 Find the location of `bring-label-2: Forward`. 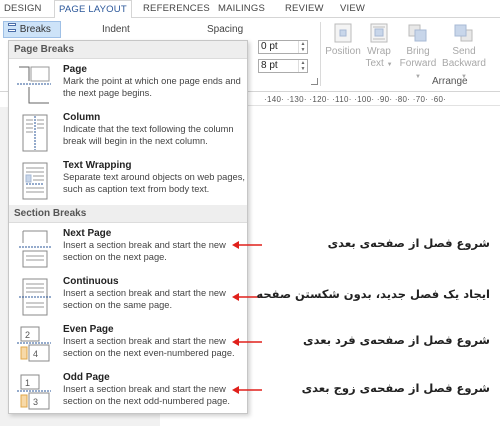

bring-label-2: Forward is located at coordinates (418, 63).